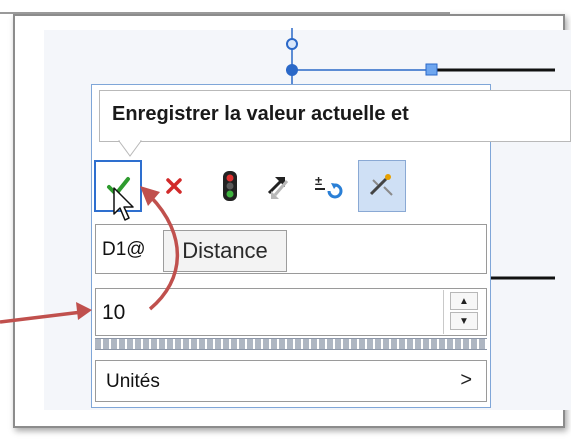 The image size is (571, 444). I want to click on straight-annotation-arrow, so click(41, 317).